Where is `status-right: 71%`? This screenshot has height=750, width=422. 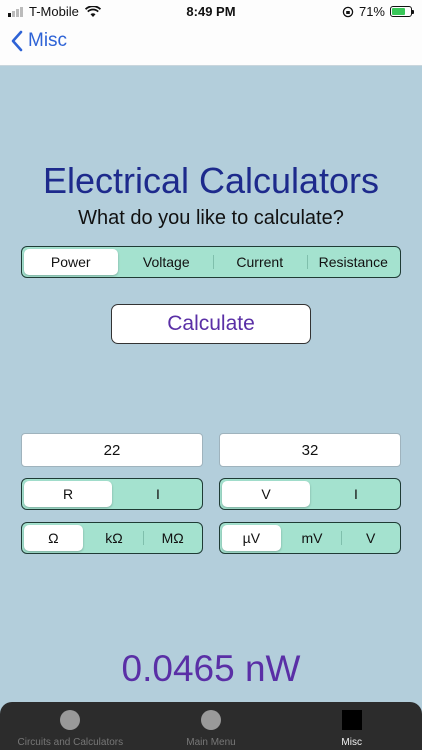
status-right: 71% is located at coordinates (378, 11).